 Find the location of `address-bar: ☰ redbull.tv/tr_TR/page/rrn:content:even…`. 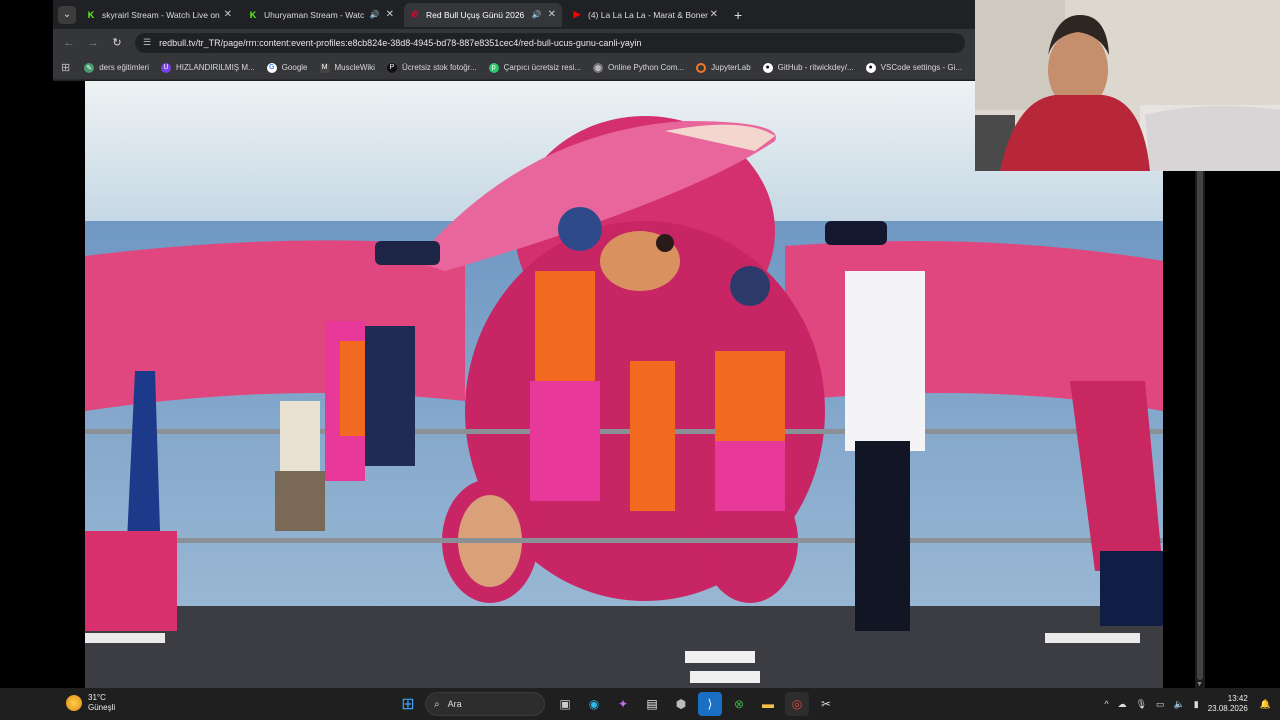

address-bar: ☰ redbull.tv/tr_TR/page/rrn:content:even… is located at coordinates (550, 42).